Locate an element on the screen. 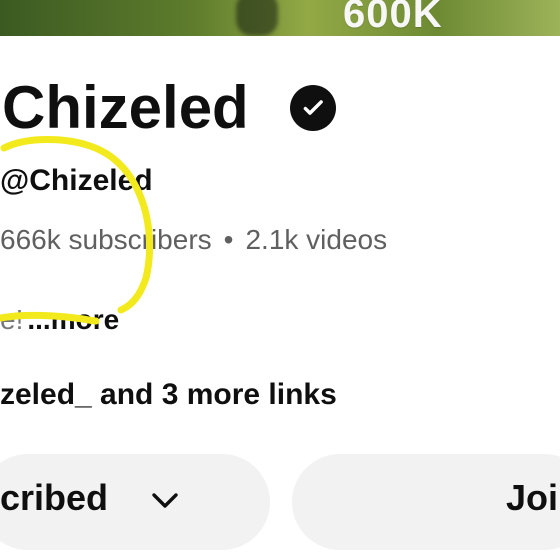  description-preview: e! ...more is located at coordinates (59, 320).